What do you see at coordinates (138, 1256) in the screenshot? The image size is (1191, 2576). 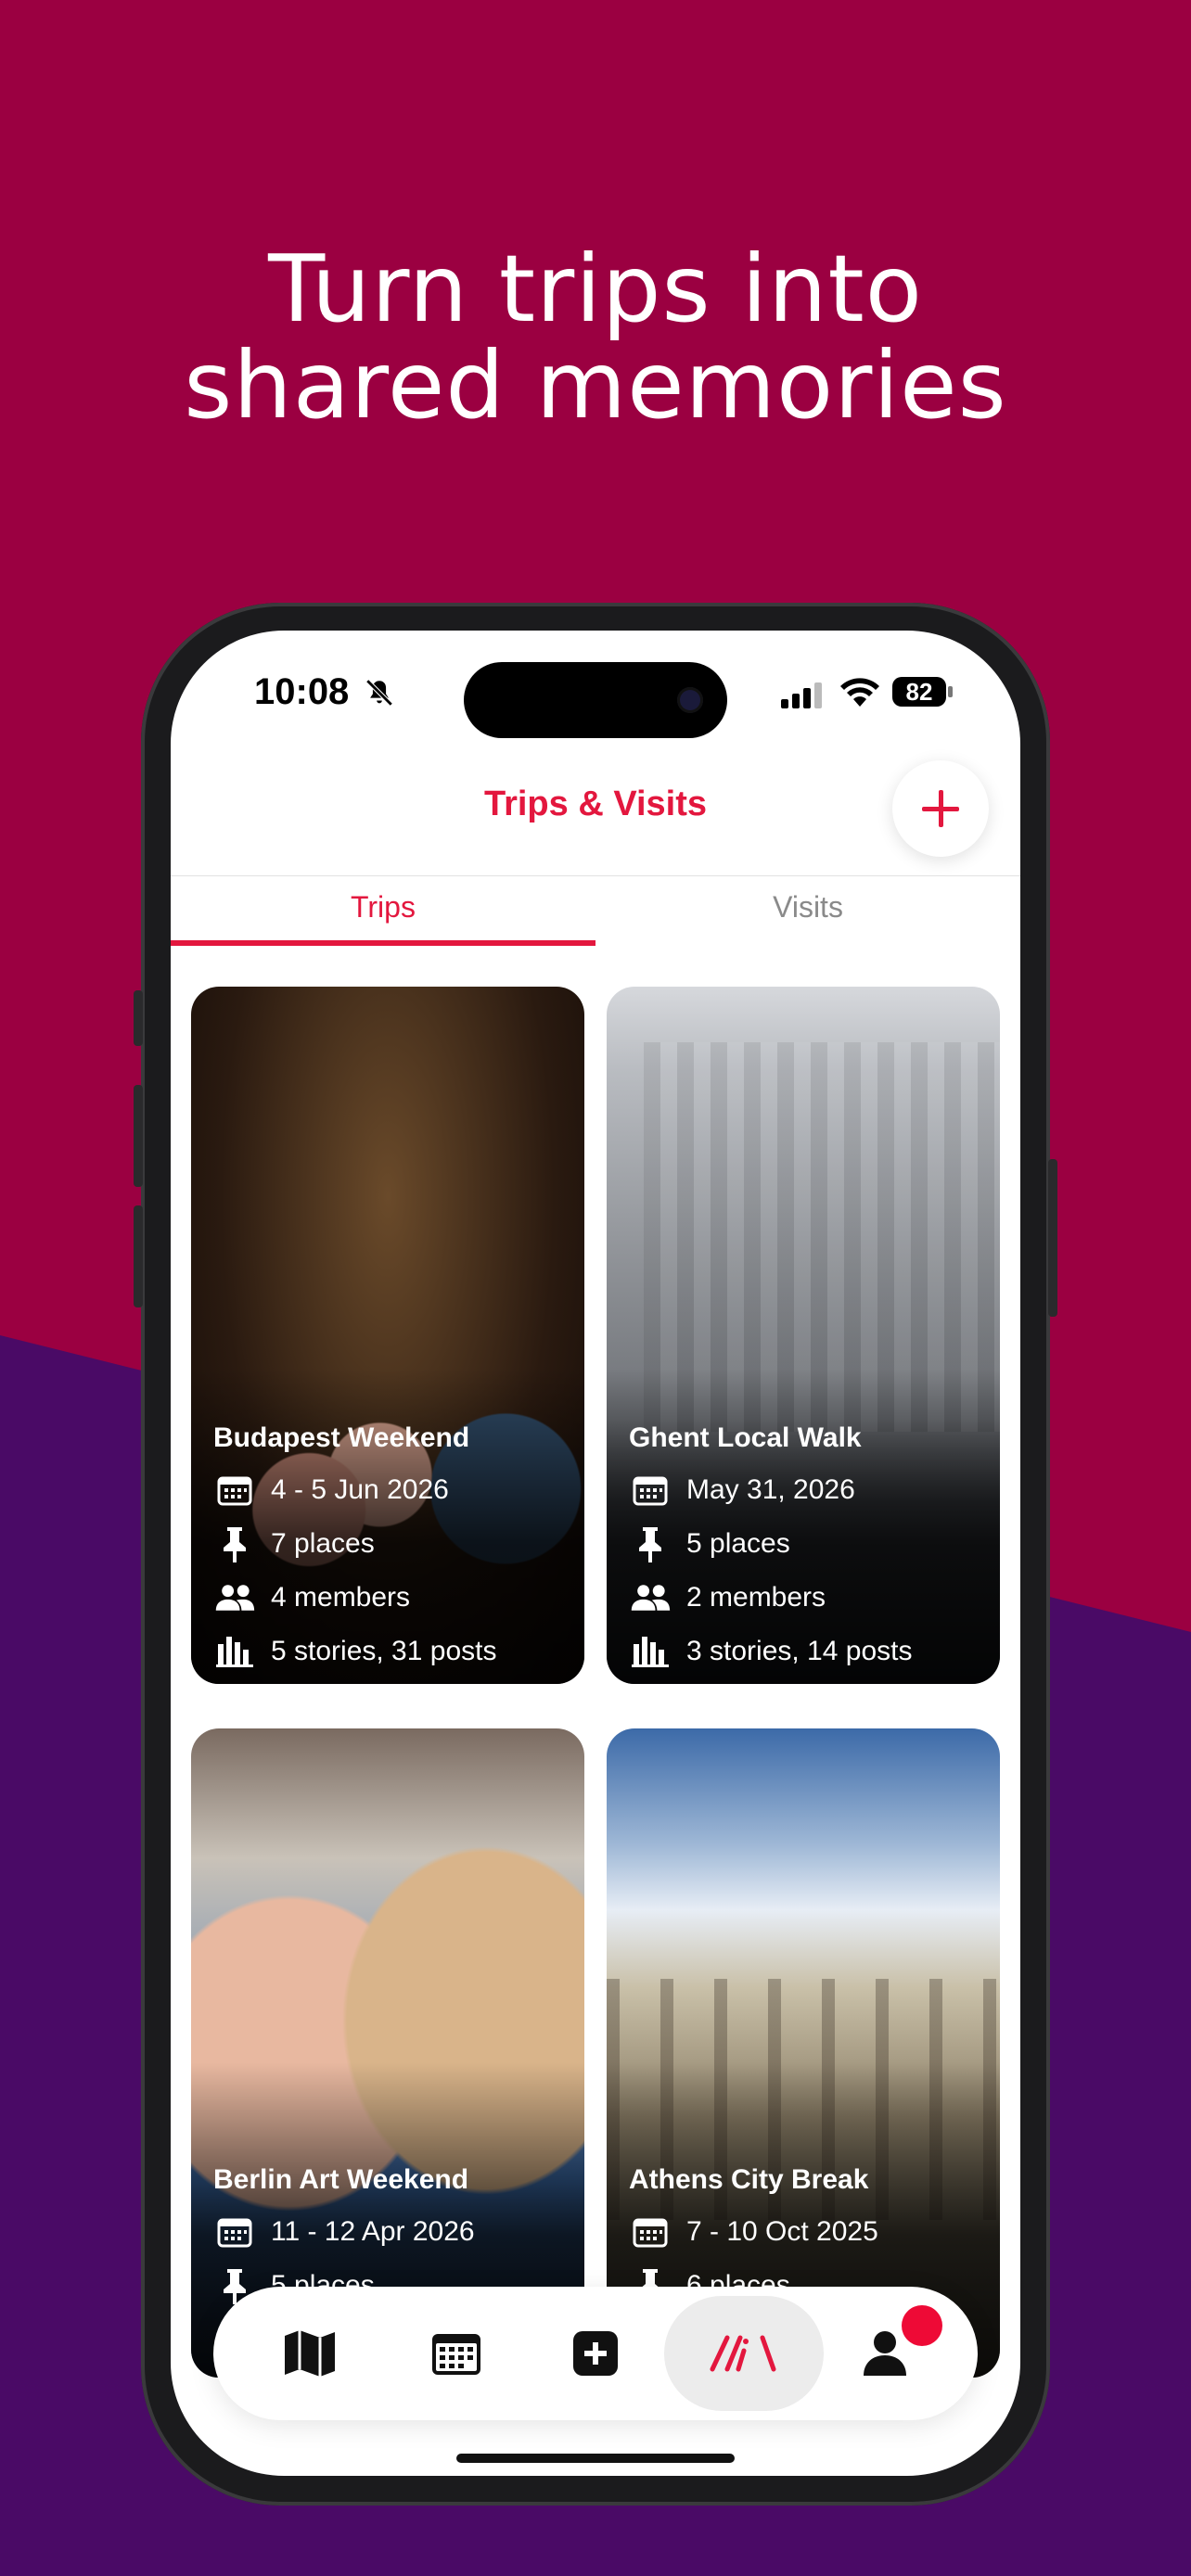 I see `volume-down-button` at bounding box center [138, 1256].